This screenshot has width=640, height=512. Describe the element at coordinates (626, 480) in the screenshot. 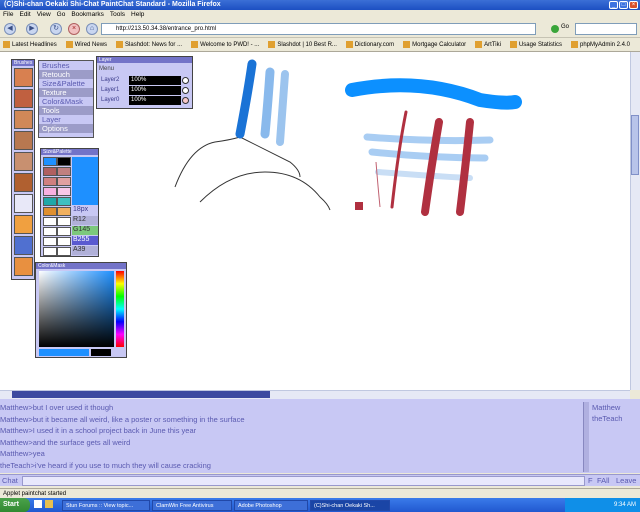

I see `leave-button: Leave` at that location.